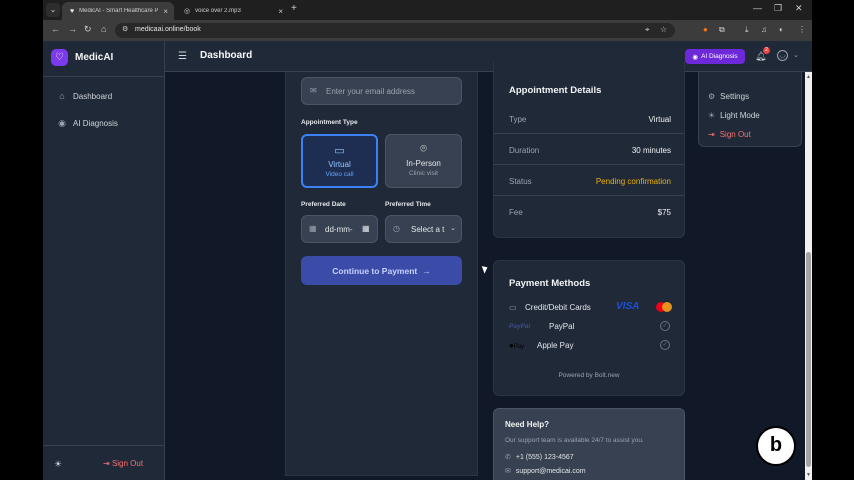 The height and width of the screenshot is (480, 854). Describe the element at coordinates (55, 29) in the screenshot. I see `back-icon: ←` at that location.